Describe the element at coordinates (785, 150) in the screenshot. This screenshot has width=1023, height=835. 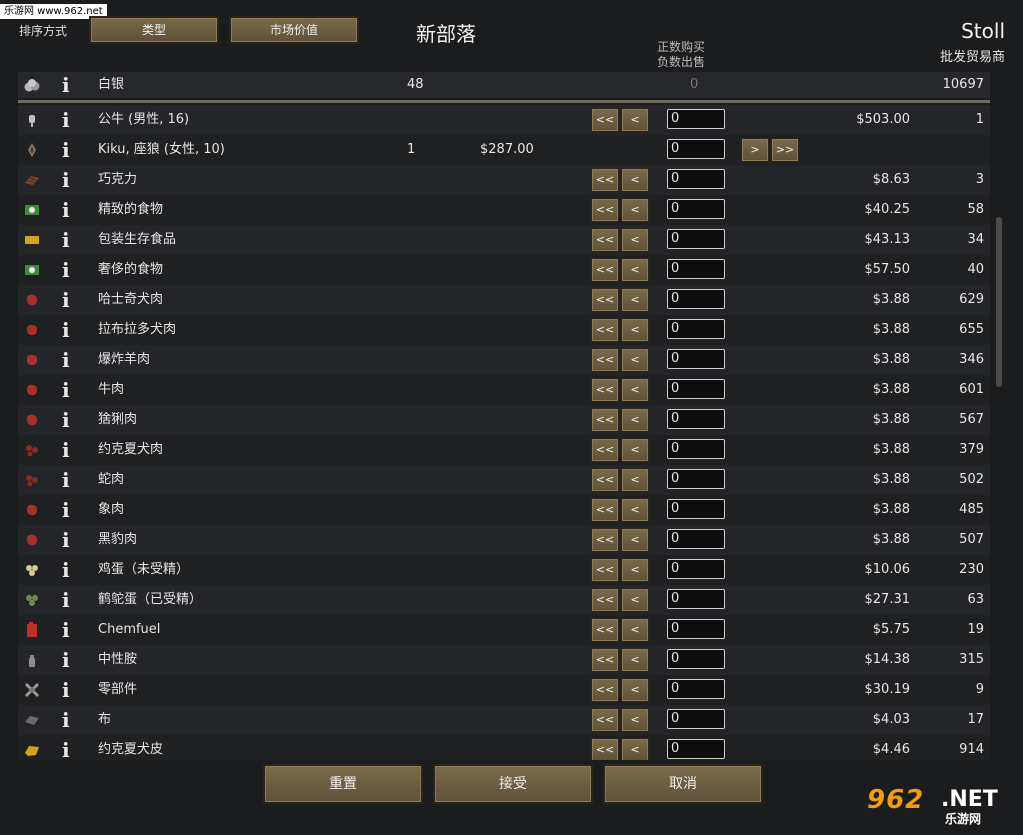
I see `sell-all-button: >>` at that location.